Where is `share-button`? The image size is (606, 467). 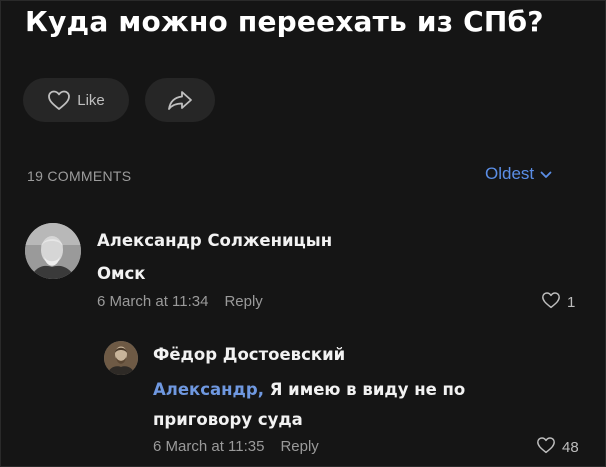
share-button is located at coordinates (180, 100).